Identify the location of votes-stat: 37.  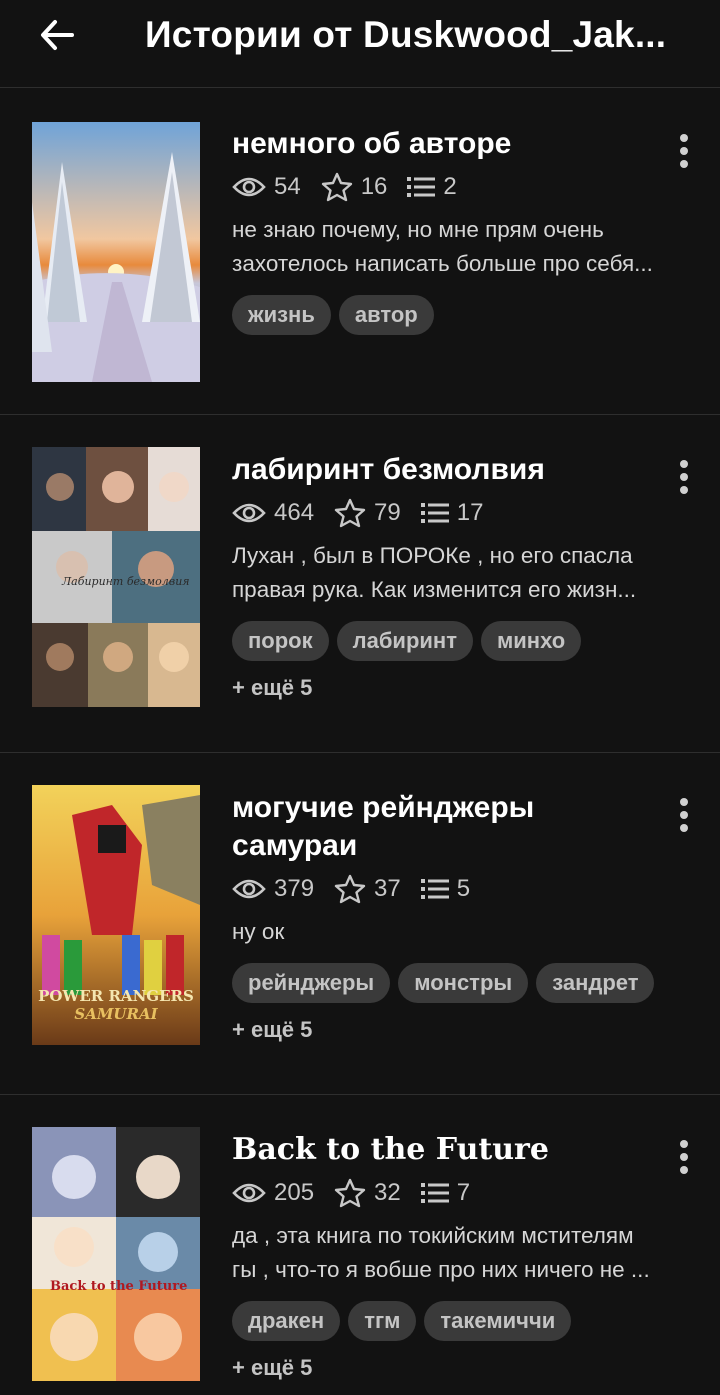
(367, 889).